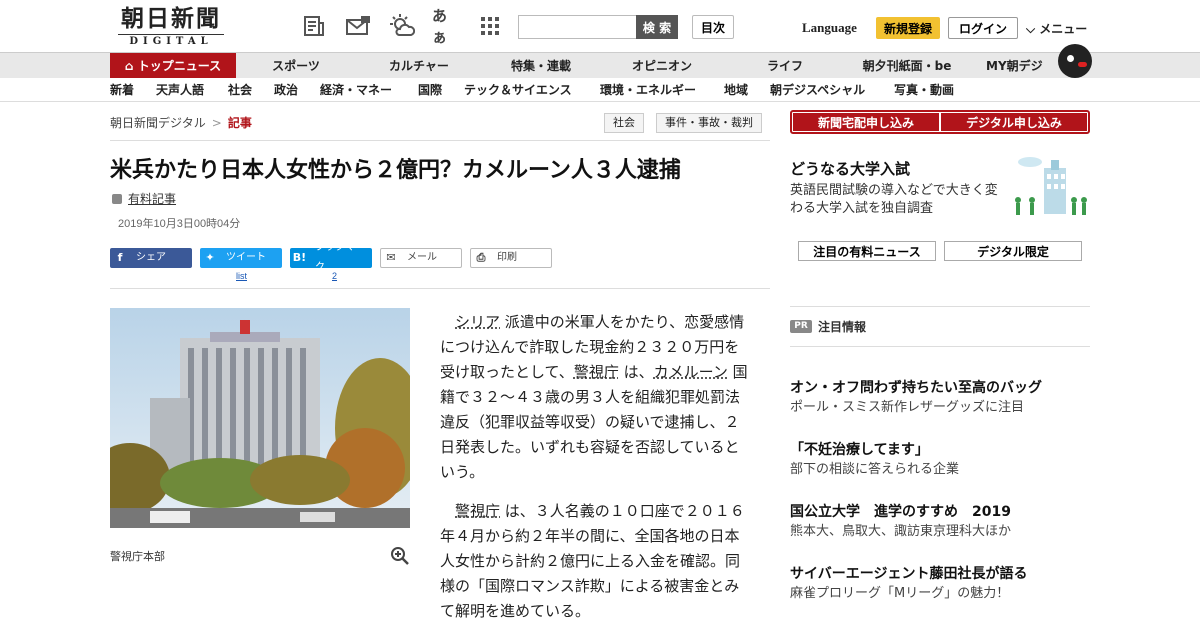 Image resolution: width=1200 pixels, height=630 pixels. What do you see at coordinates (691, 372) in the screenshot?
I see `keyword-link-cameroon: カメルーン` at bounding box center [691, 372].